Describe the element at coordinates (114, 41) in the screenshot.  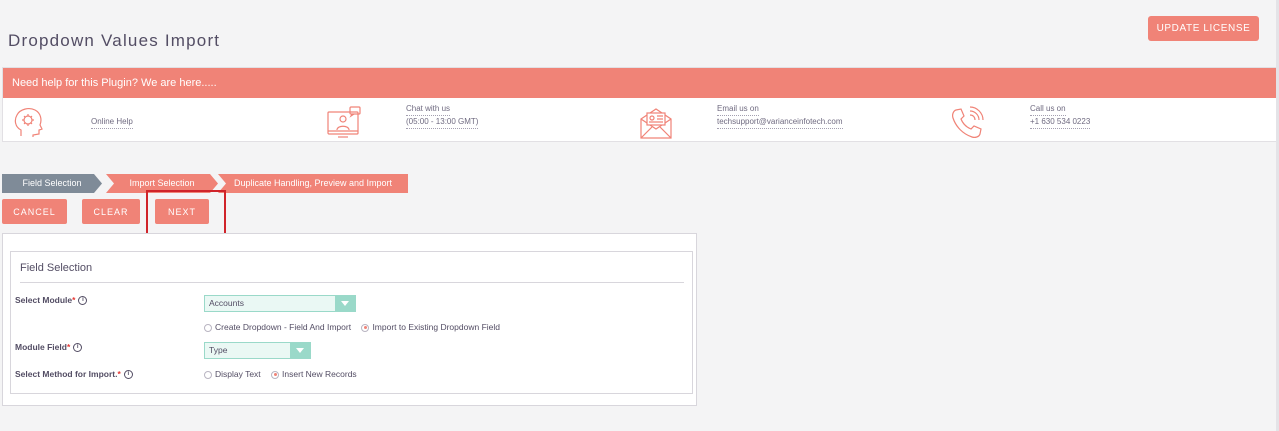
I see `page-title: Dropdown Values Import` at that location.